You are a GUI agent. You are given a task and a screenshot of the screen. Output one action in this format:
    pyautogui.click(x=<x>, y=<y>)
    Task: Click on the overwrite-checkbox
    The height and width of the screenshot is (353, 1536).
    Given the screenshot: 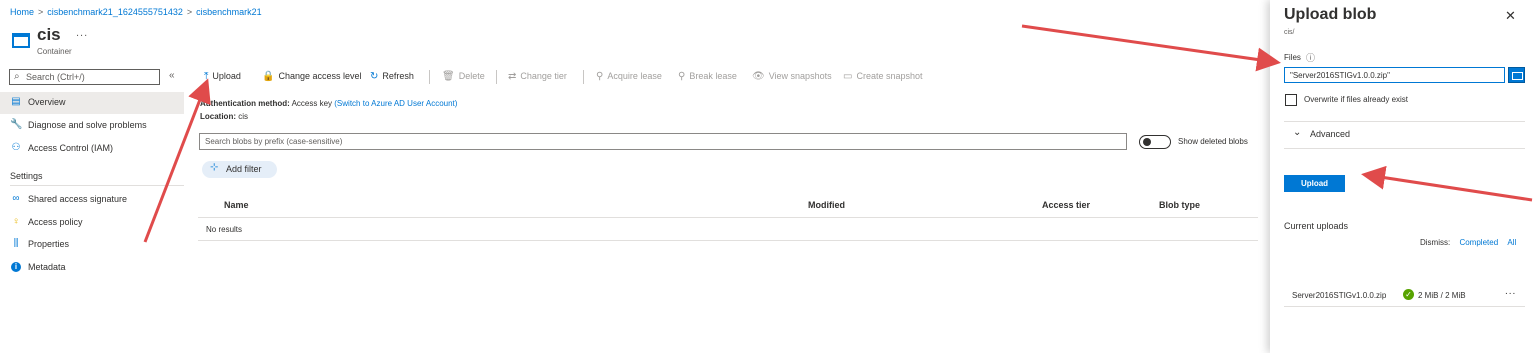 What is the action you would take?
    pyautogui.click(x=1291, y=100)
    